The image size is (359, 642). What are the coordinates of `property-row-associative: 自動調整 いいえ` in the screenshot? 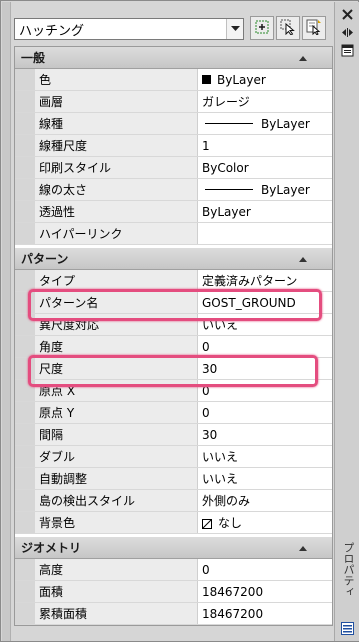 It's located at (173, 479).